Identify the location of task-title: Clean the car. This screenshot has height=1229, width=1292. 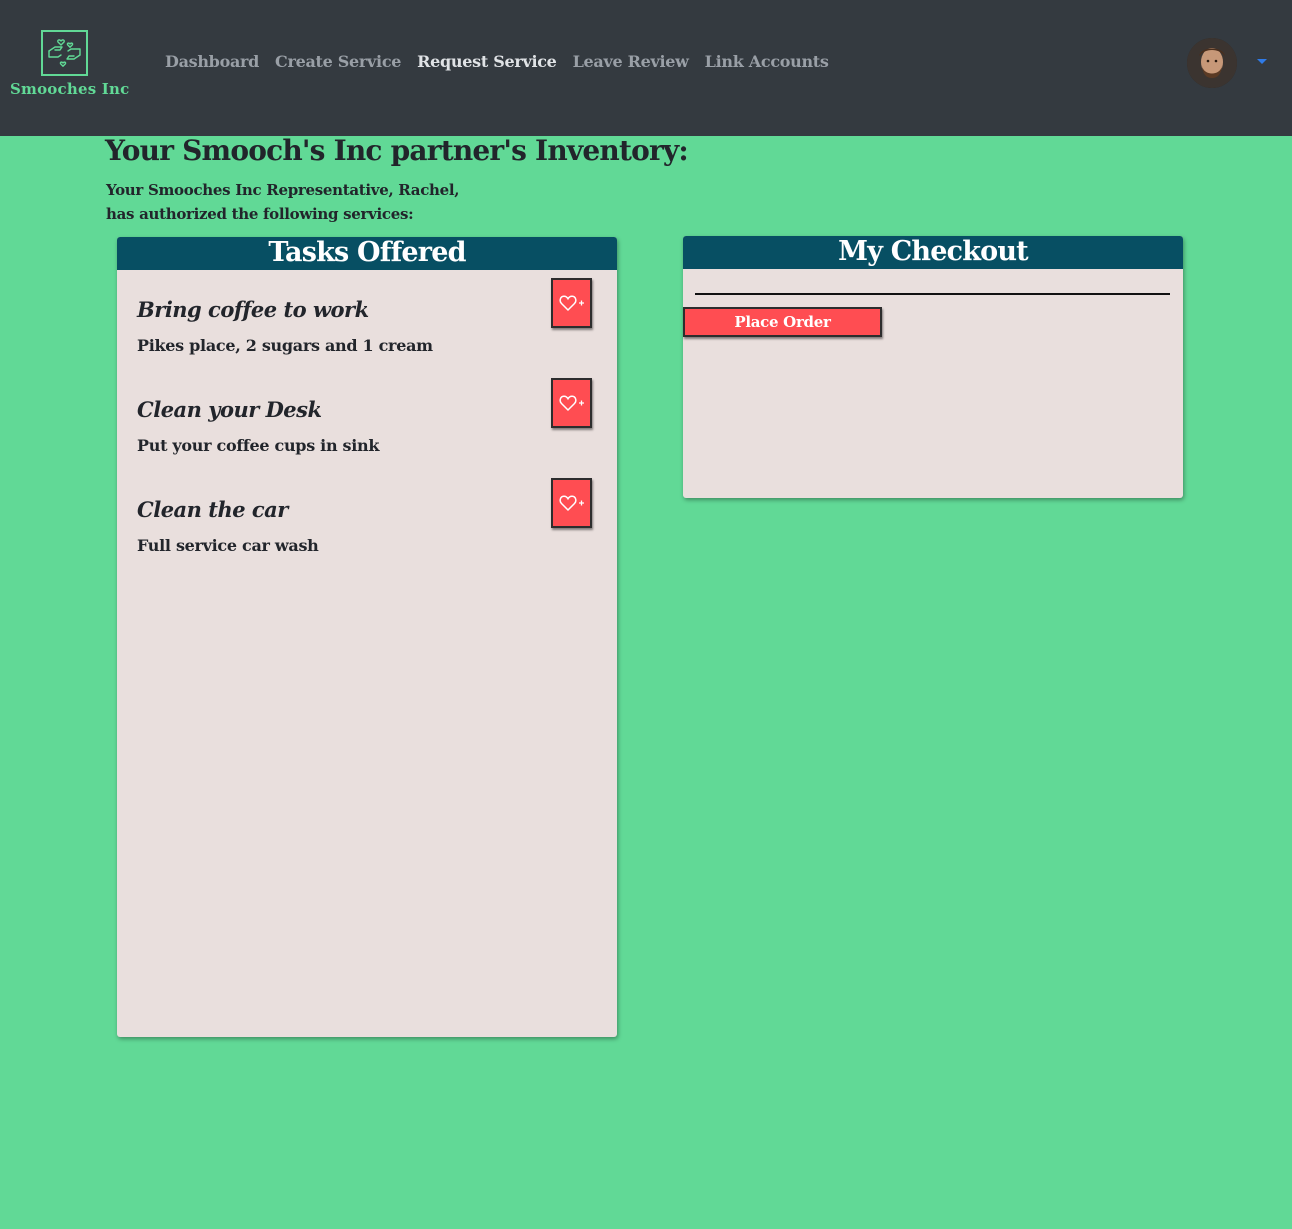
(212, 509).